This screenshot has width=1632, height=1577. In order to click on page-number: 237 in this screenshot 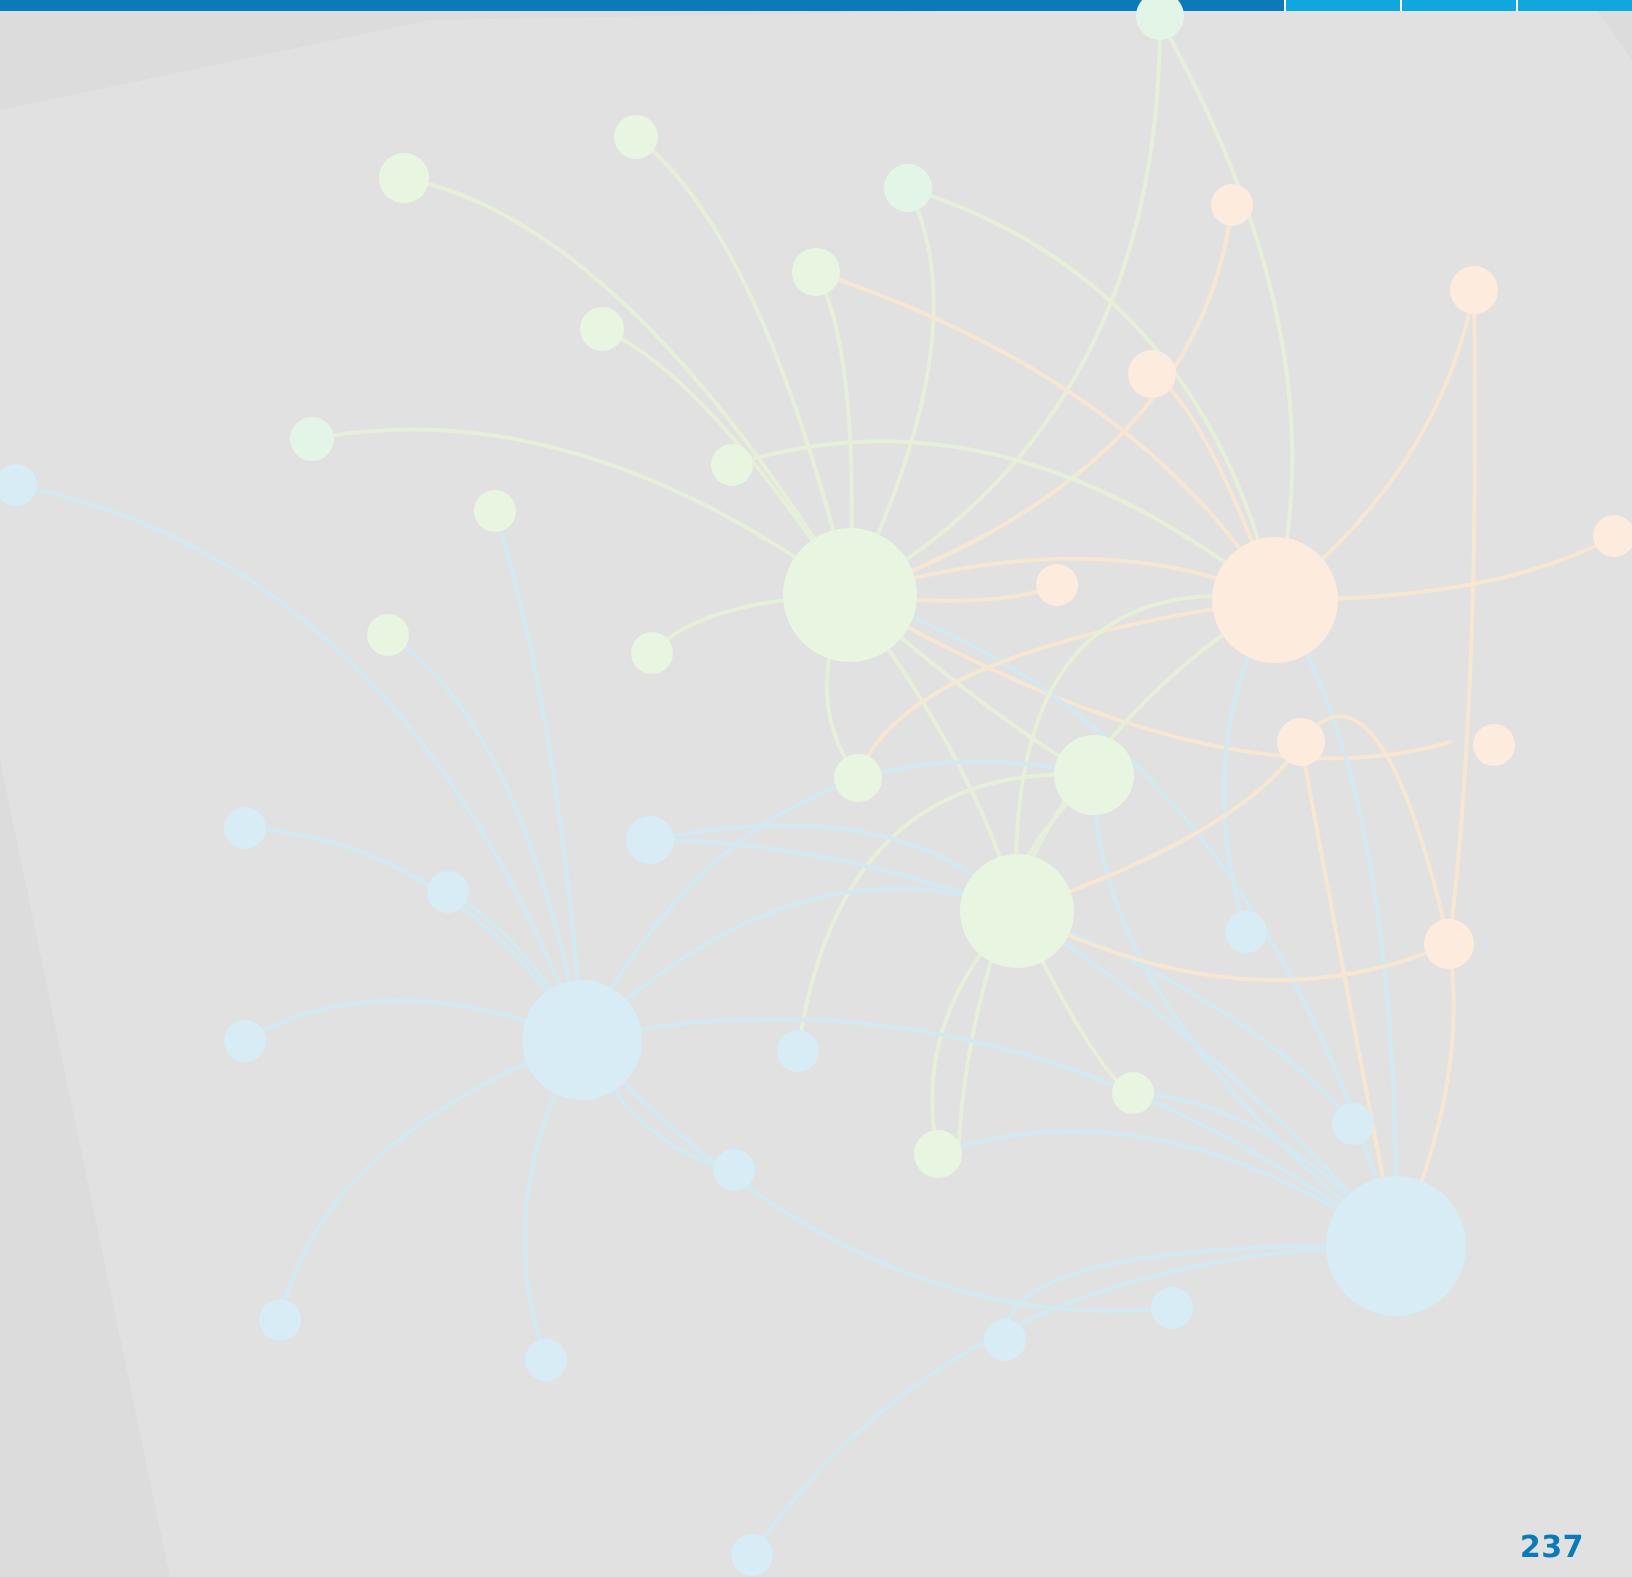, I will do `click(1551, 1547)`.